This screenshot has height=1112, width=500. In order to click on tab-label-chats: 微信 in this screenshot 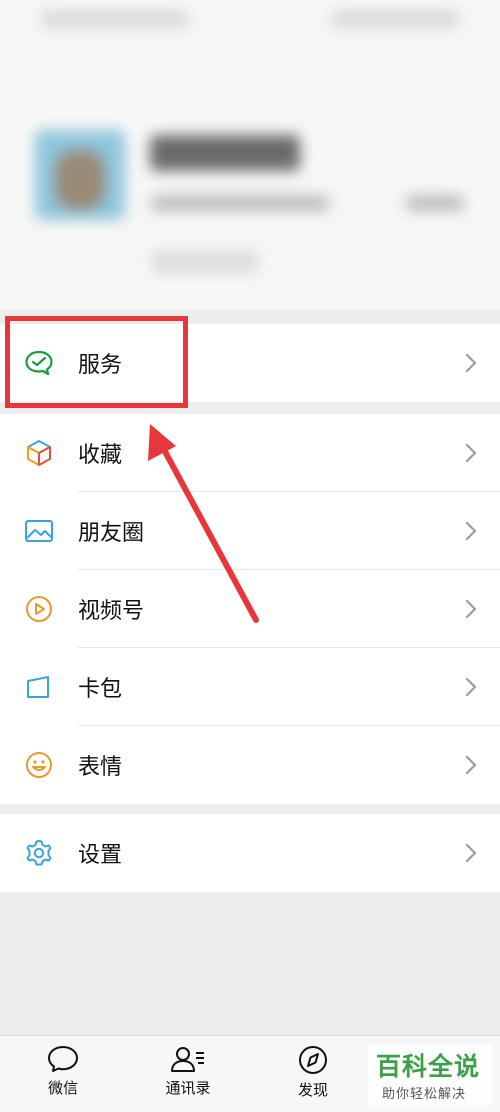, I will do `click(62, 1088)`.